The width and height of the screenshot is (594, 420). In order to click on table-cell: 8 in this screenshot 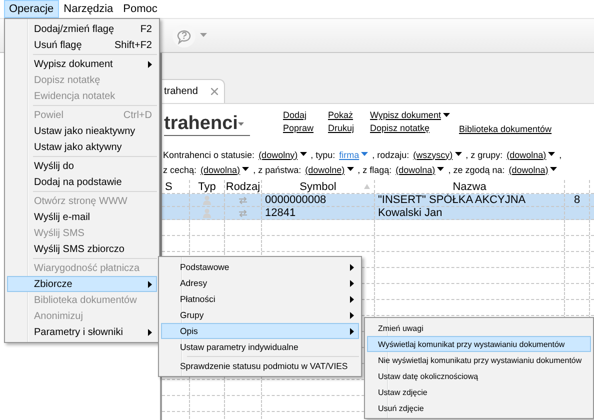, I will do `click(577, 200)`.